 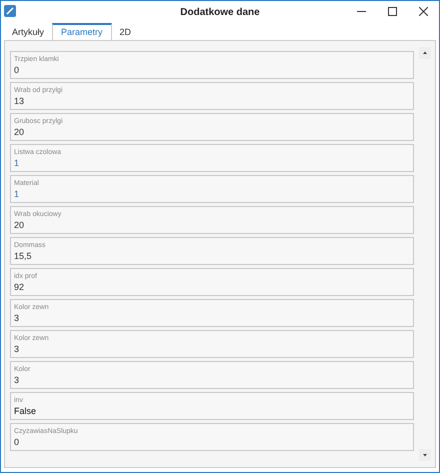 I want to click on scroll-down-icon, so click(x=425, y=455).